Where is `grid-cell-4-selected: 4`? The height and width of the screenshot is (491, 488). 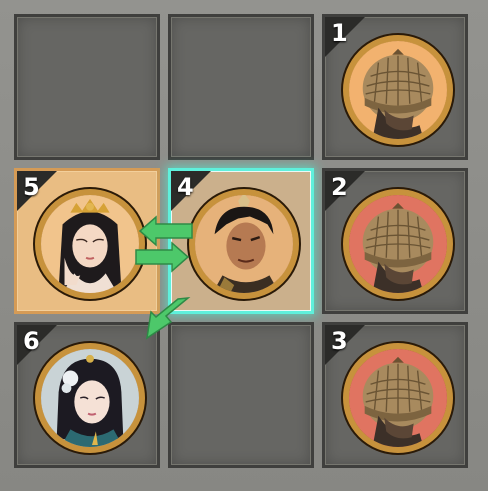
grid-cell-4-selected: 4 is located at coordinates (241, 241).